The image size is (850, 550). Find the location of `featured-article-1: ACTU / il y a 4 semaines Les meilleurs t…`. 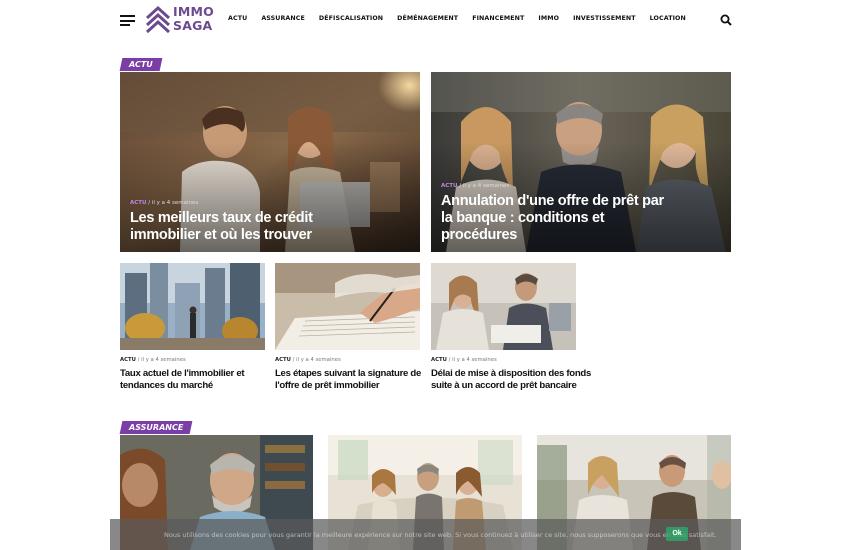

featured-article-1: ACTU / il y a 4 semaines Les meilleurs t… is located at coordinates (270, 162).